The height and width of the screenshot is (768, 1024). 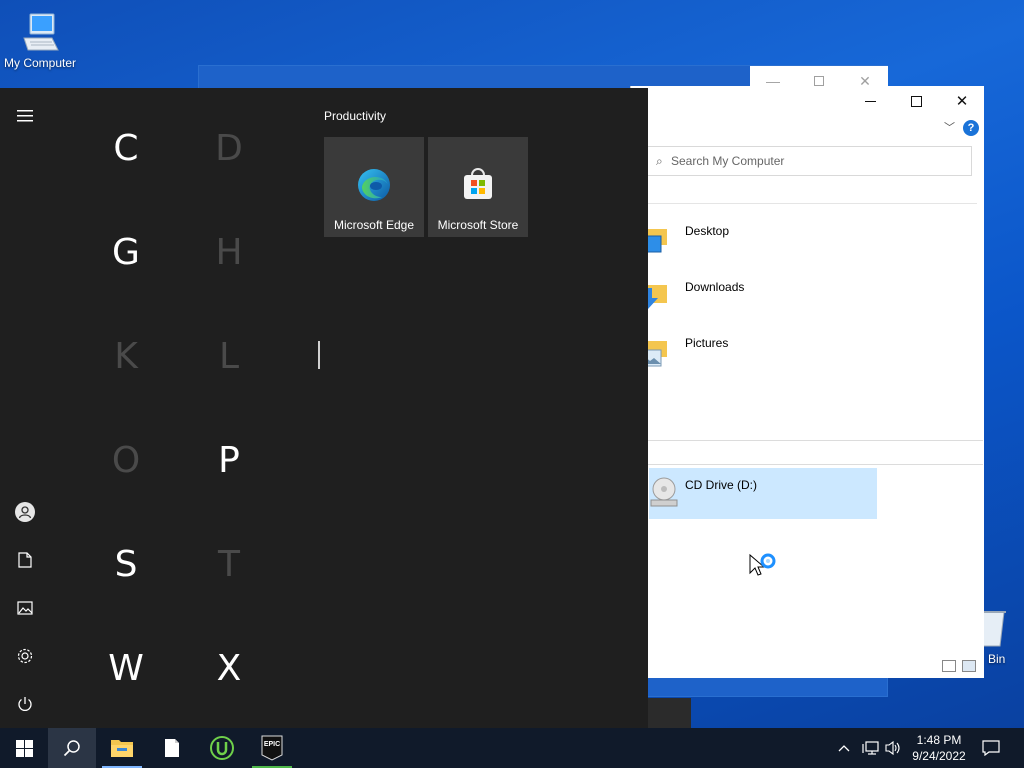 I want to click on action-center-button, so click(x=991, y=748).